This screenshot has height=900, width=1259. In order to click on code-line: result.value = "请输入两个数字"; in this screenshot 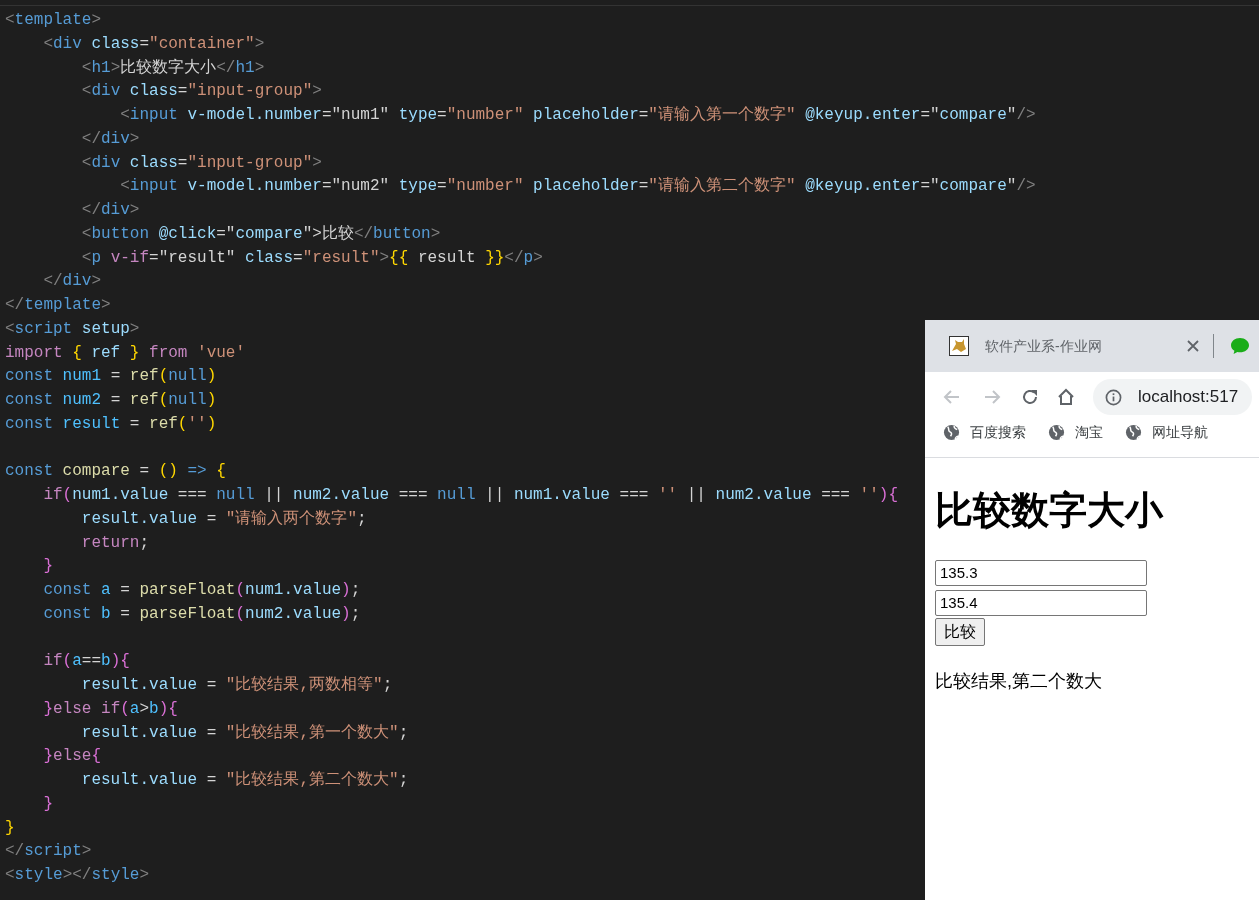, I will do `click(223, 519)`.